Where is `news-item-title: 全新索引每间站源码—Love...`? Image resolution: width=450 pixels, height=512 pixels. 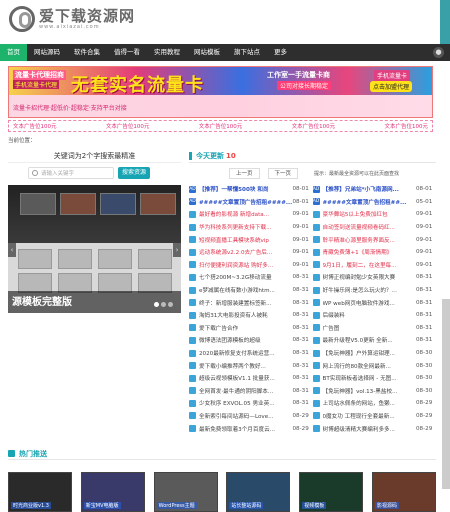
news-item-title: 全新索引每间站源码—Love... is located at coordinates (246, 416).